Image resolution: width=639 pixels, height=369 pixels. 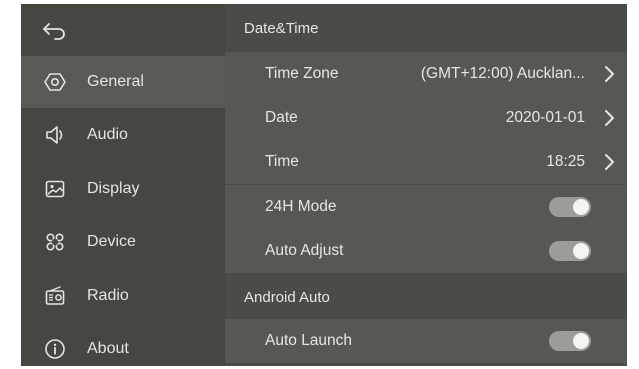 What do you see at coordinates (281, 117) in the screenshot?
I see `row-label: Date` at bounding box center [281, 117].